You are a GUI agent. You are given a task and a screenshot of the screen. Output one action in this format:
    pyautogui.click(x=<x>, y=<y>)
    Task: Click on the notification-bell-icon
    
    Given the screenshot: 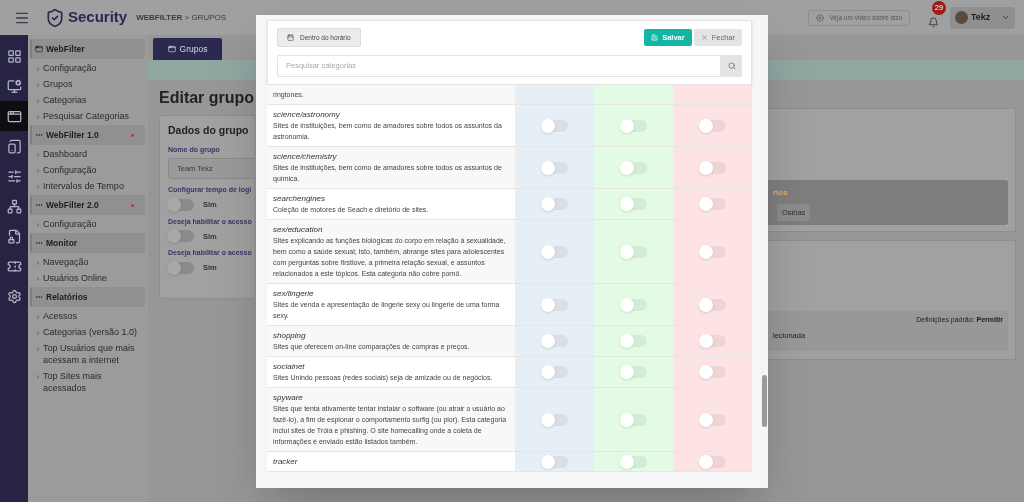 What is the action you would take?
    pyautogui.click(x=934, y=22)
    